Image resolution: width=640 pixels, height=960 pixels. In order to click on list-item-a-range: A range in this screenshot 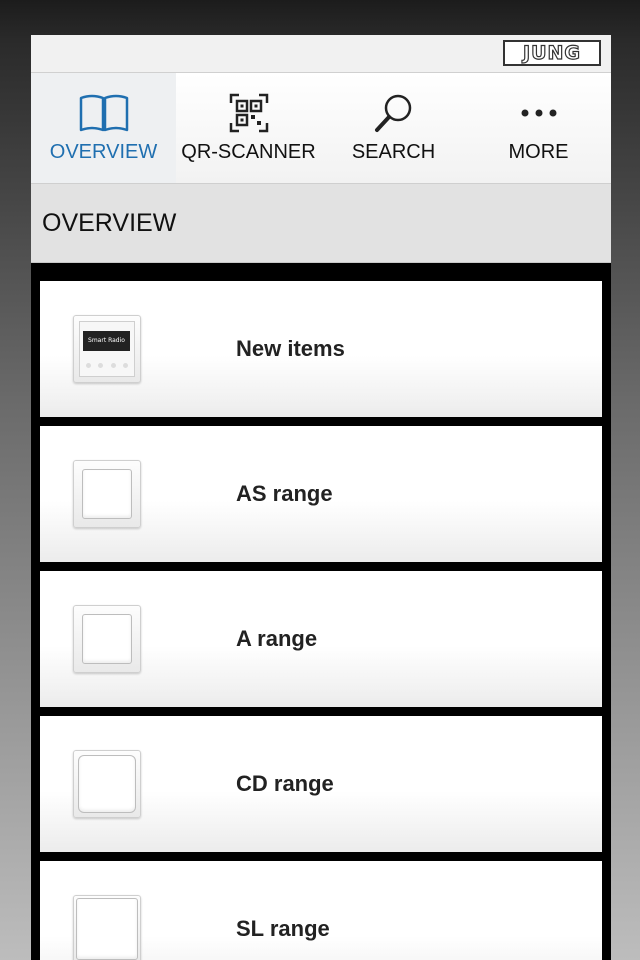, I will do `click(321, 639)`.